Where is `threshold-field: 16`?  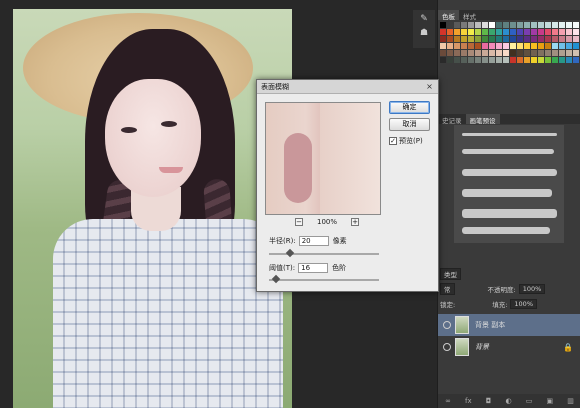 threshold-field: 16 is located at coordinates (313, 268).